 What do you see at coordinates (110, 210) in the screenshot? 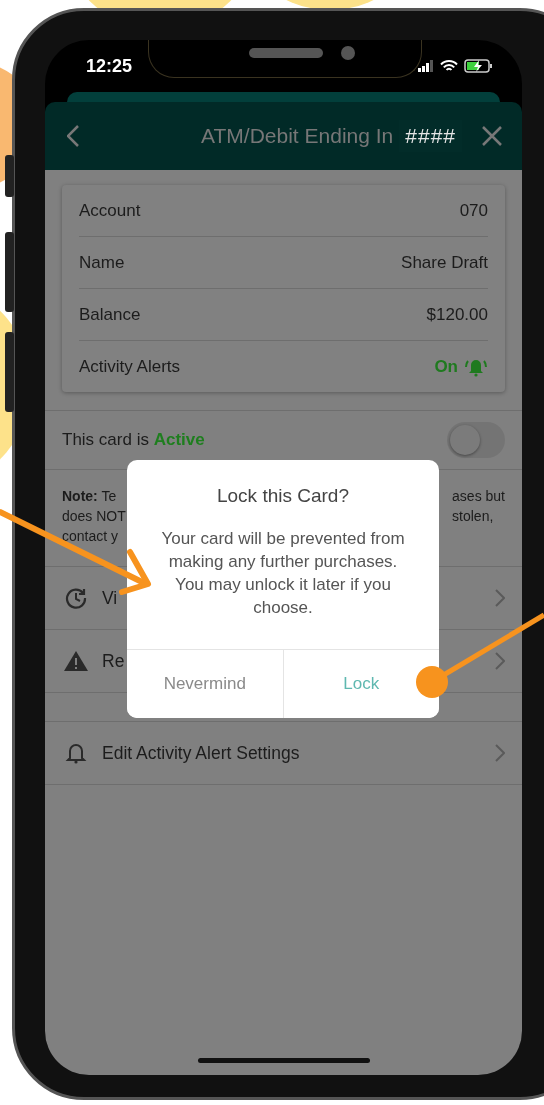
I see `detail-label: Account` at bounding box center [110, 210].